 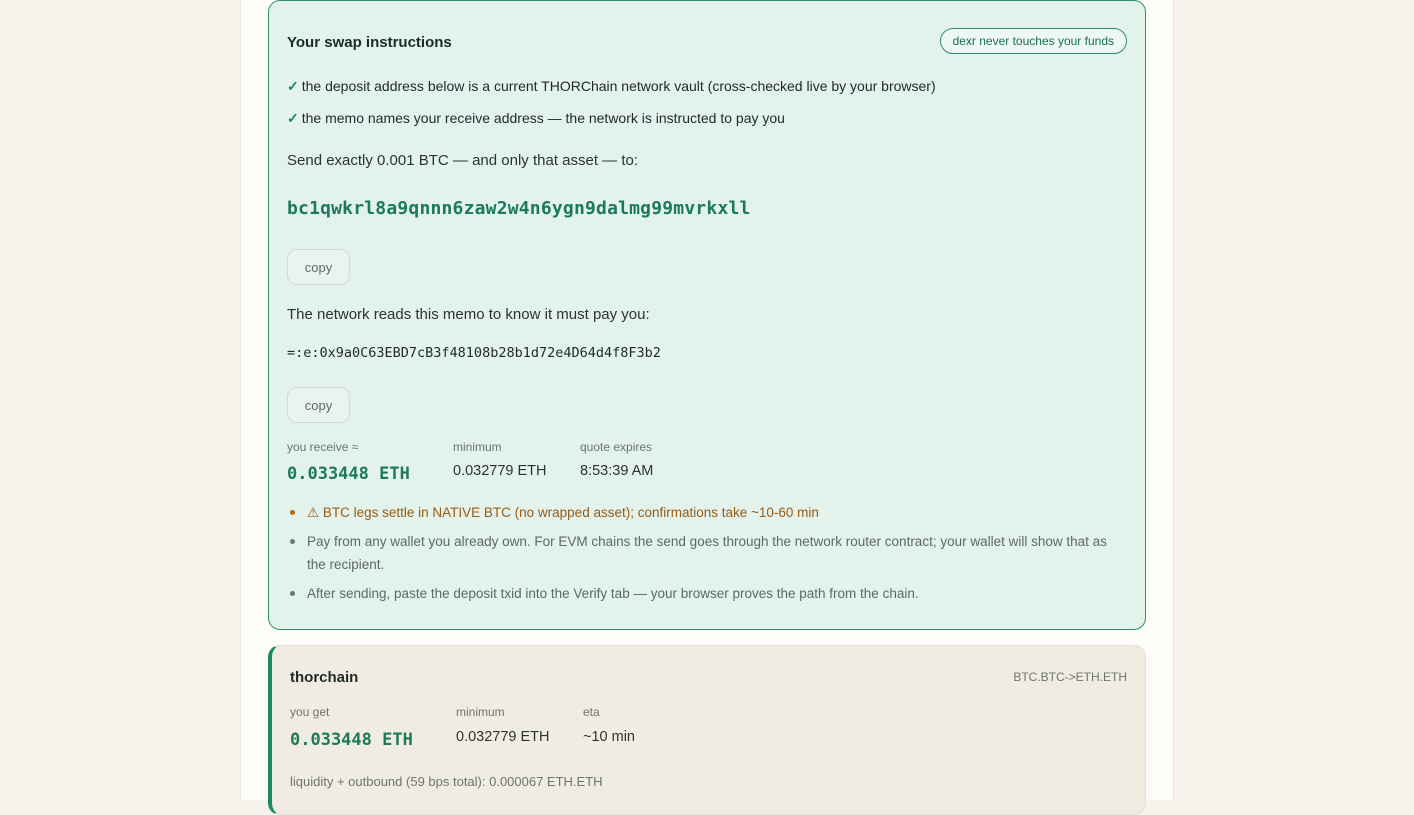 I want to click on route-minimum-amount: 0.032779 ETH, so click(x=503, y=737).